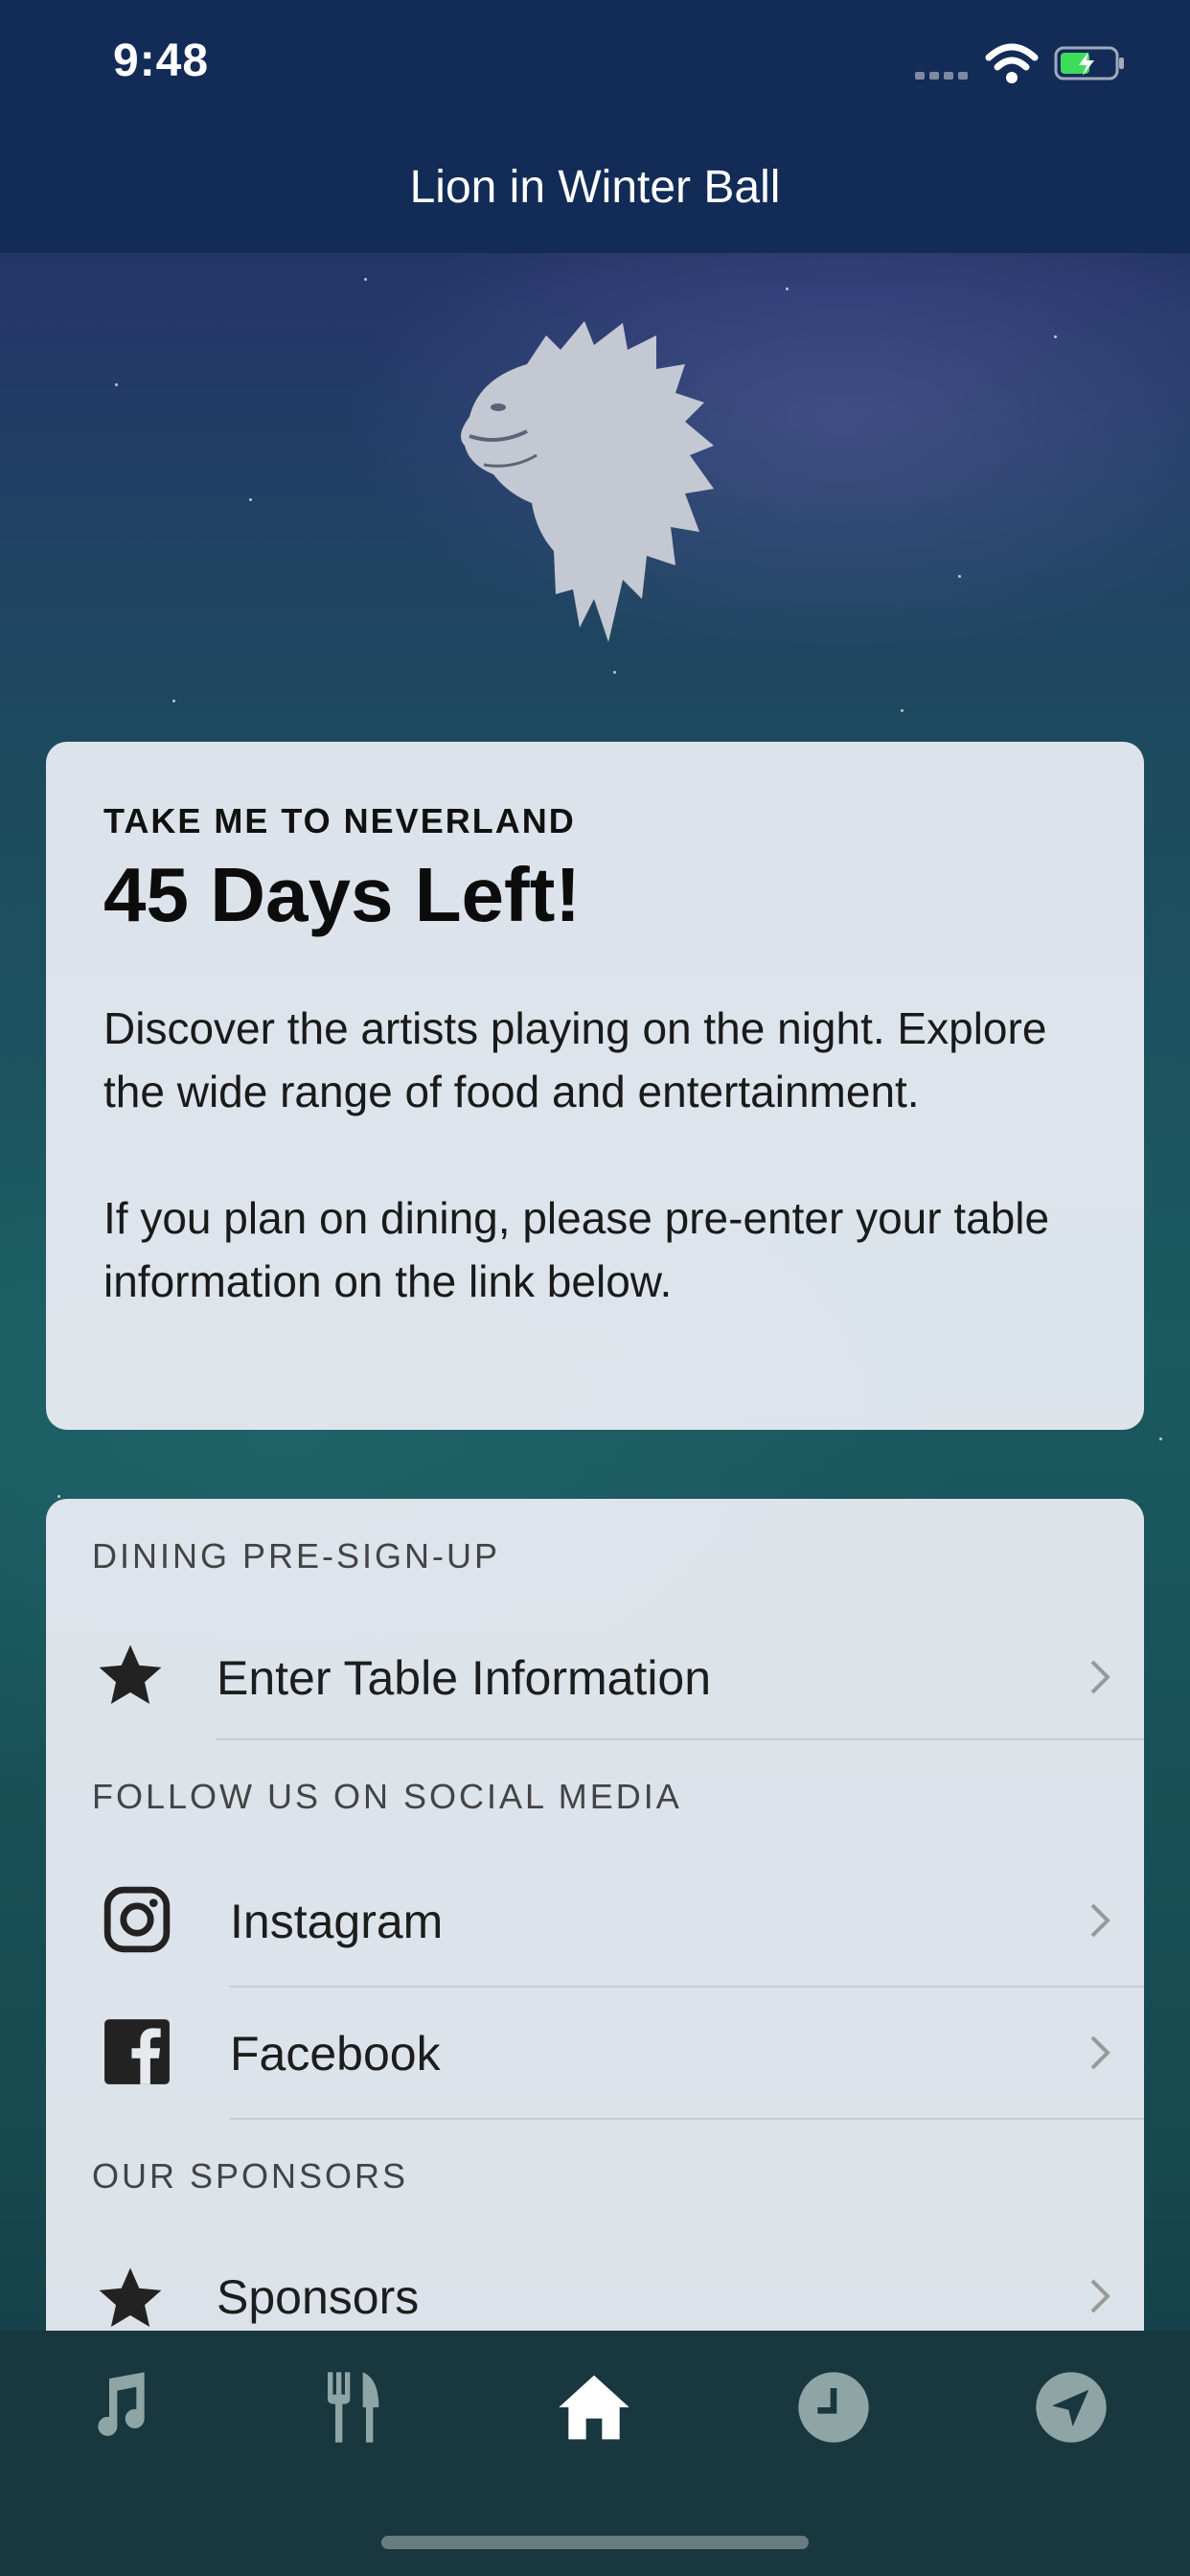  What do you see at coordinates (137, 1919) in the screenshot?
I see `instagram-icon` at bounding box center [137, 1919].